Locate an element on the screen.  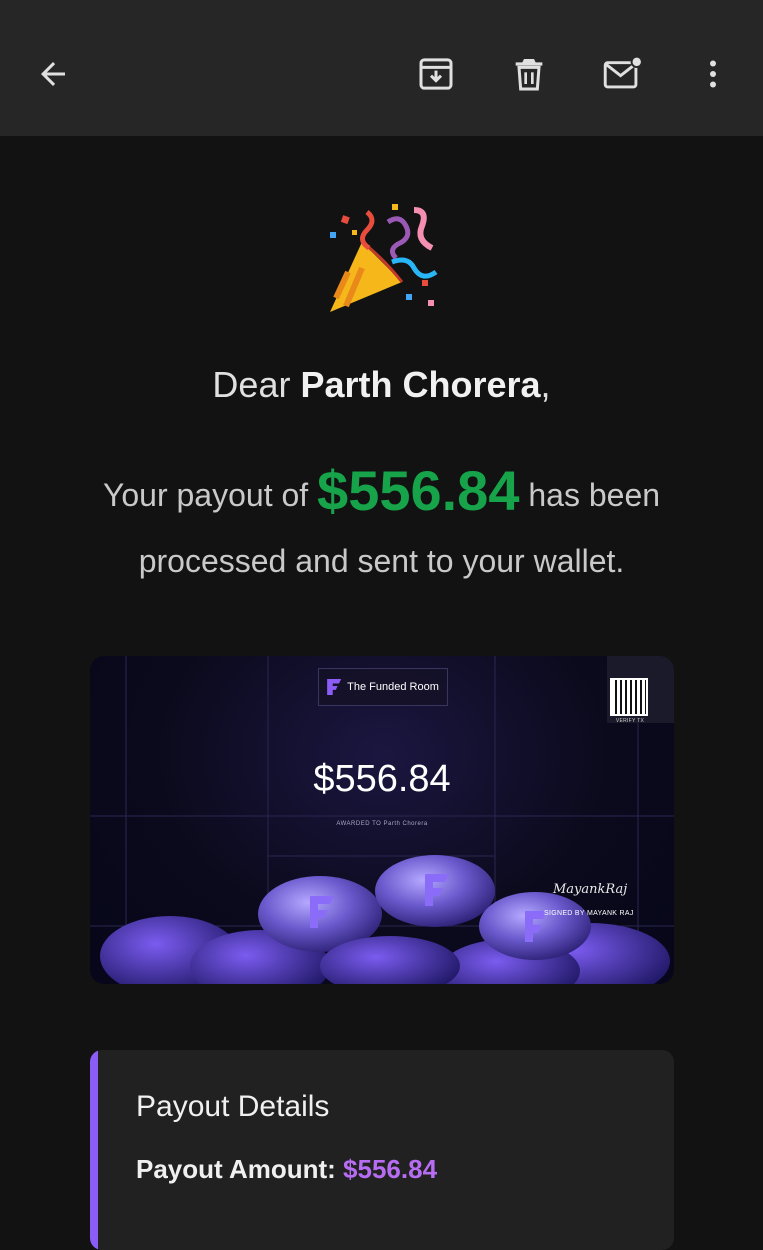
back-button is located at coordinates (53, 74).